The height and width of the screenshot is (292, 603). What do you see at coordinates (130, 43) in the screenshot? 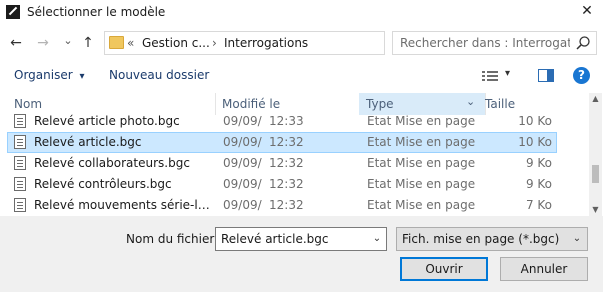
I see `breadcrumb-overflow-icon: «` at bounding box center [130, 43].